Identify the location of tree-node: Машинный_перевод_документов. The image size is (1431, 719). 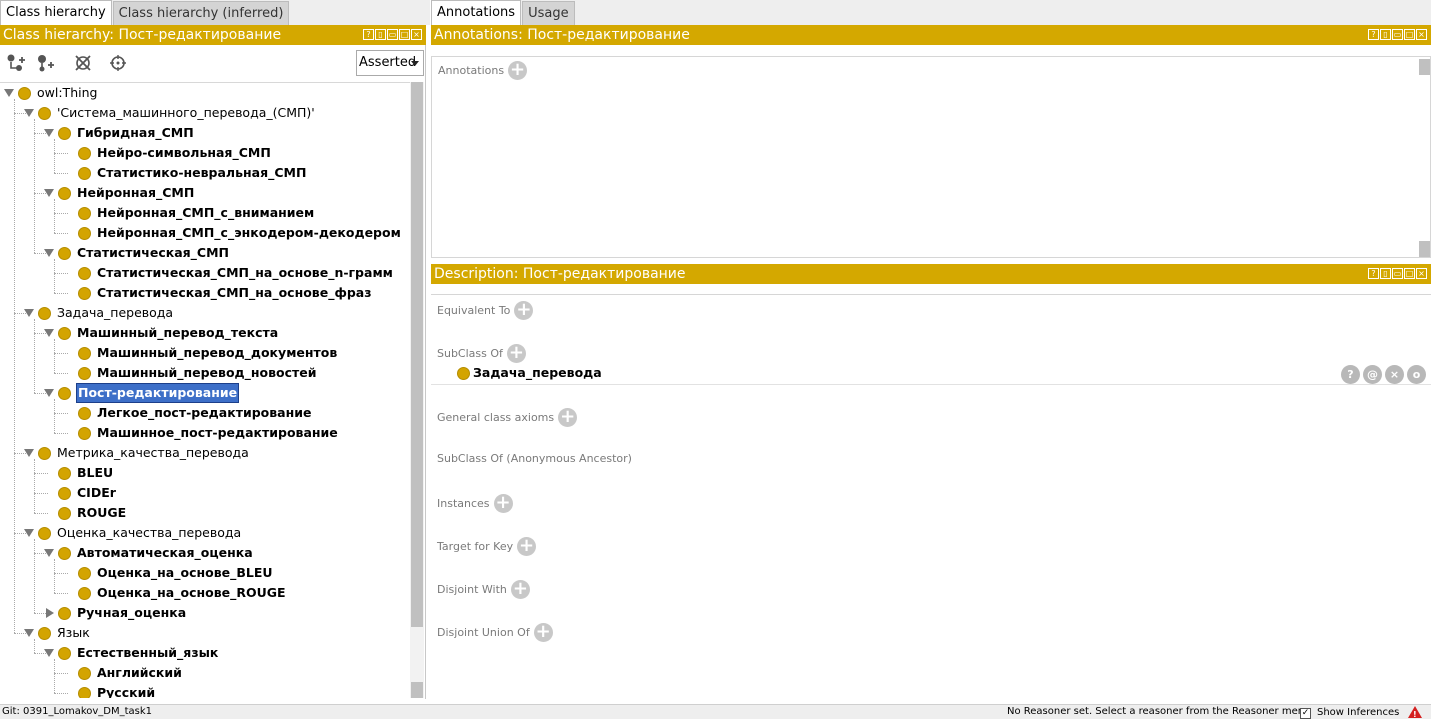
(208, 353).